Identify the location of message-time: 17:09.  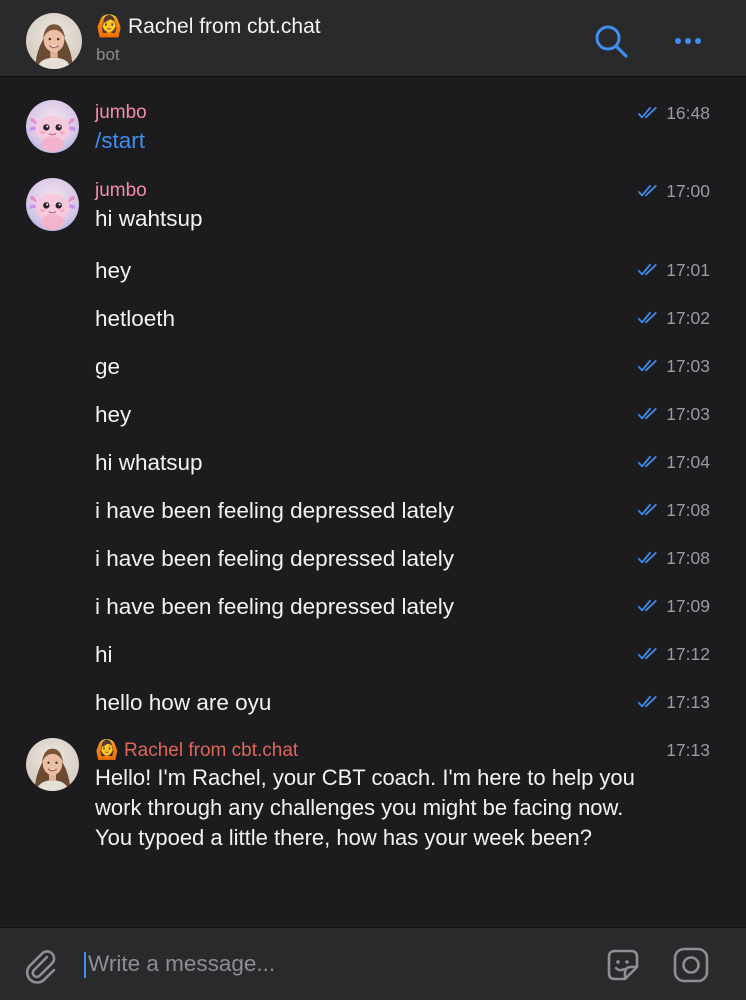
(688, 605).